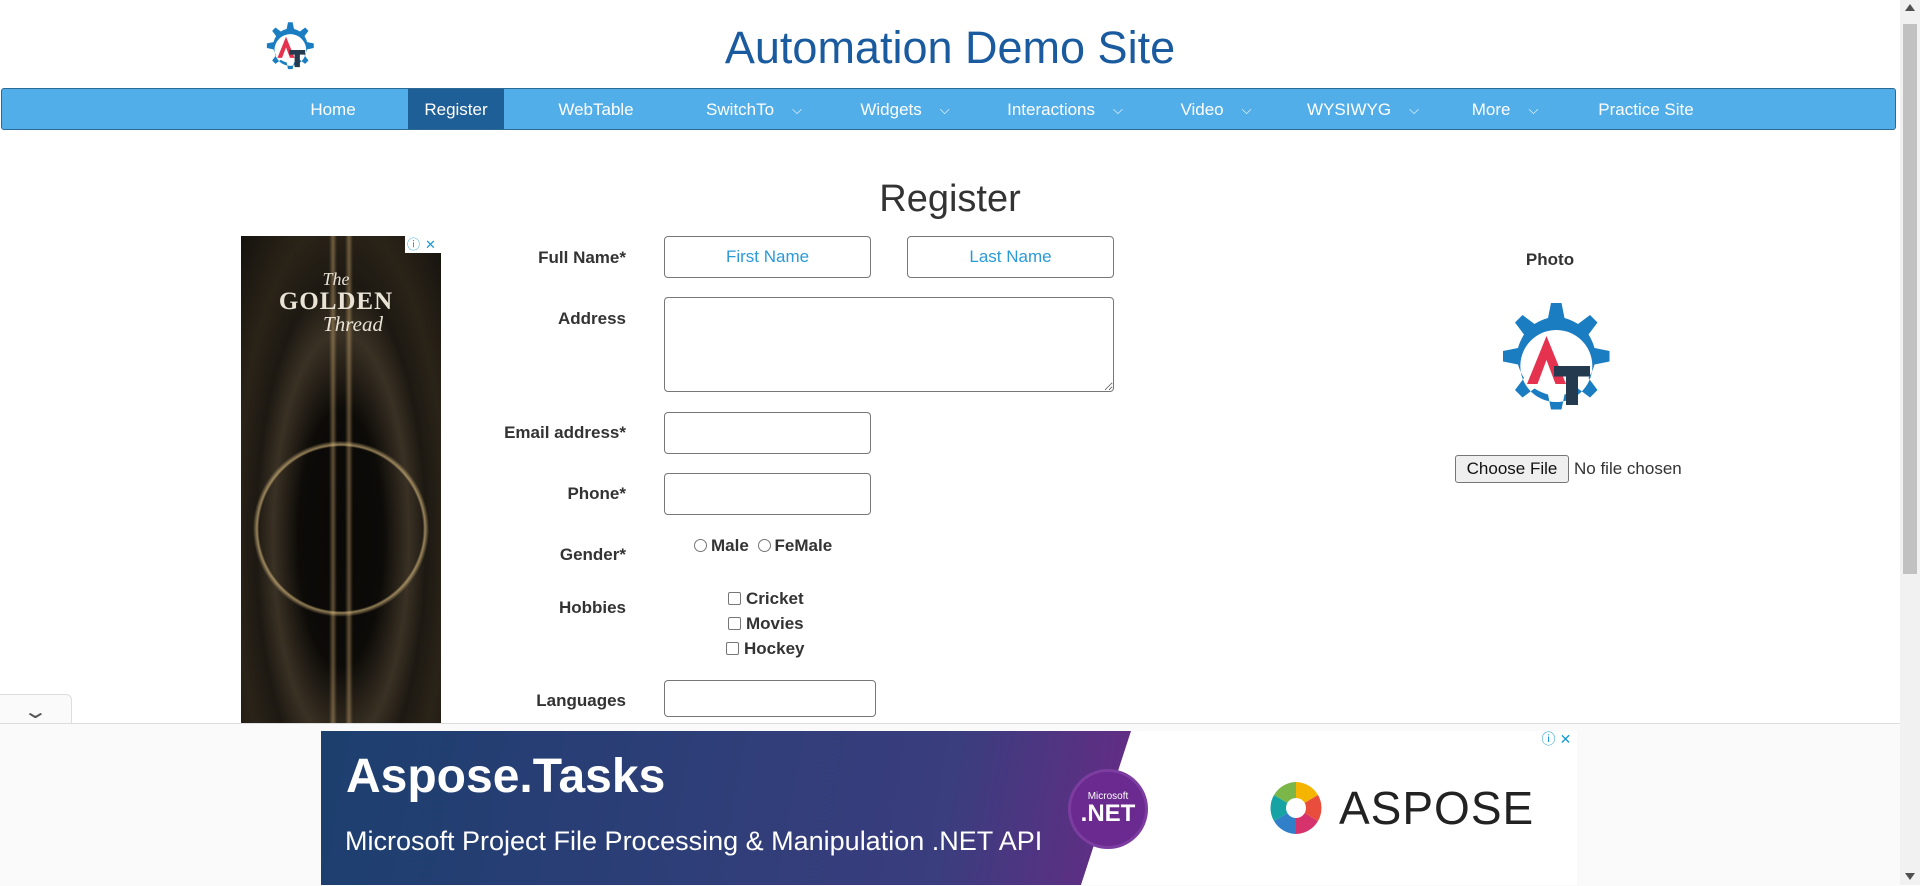 The image size is (1920, 886). I want to click on nav-more: More ⌵, so click(1505, 109).